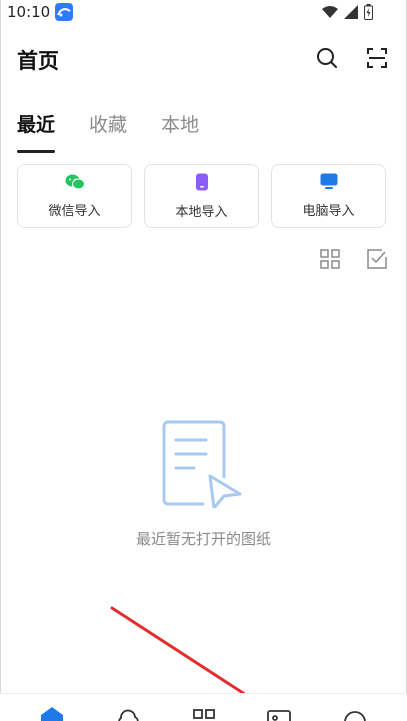 The height and width of the screenshot is (721, 407). Describe the element at coordinates (52, 713) in the screenshot. I see `home-icon` at that location.